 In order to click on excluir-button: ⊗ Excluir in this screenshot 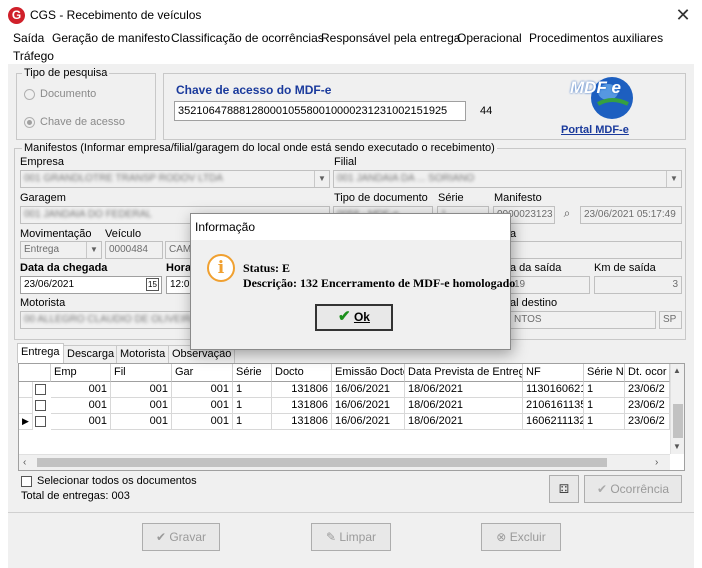, I will do `click(521, 537)`.